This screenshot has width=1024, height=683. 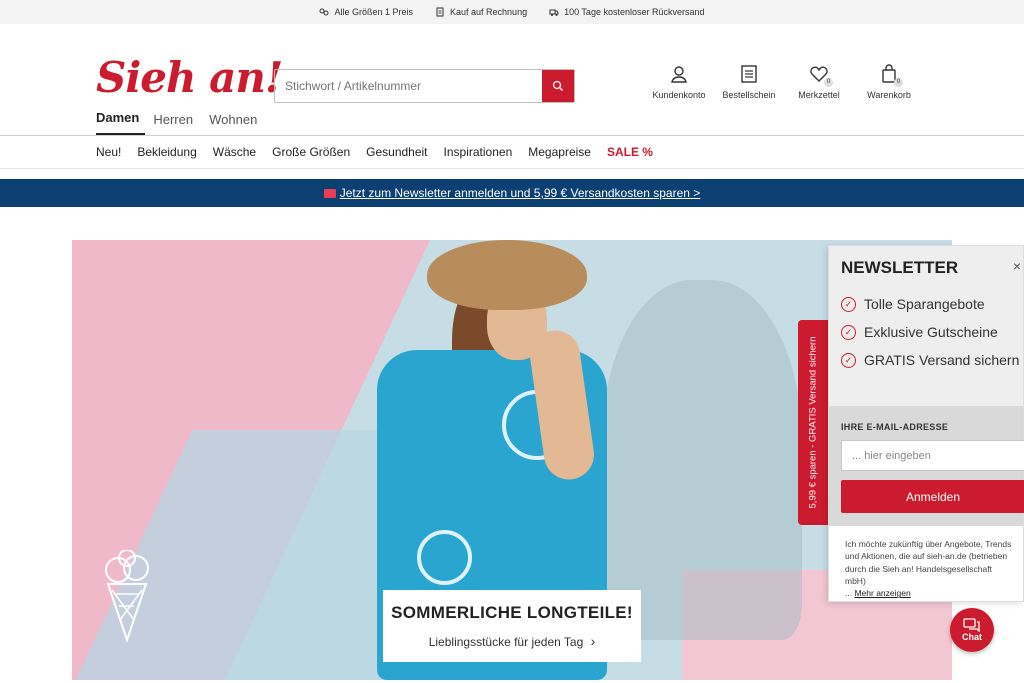 I want to click on email-field: ... hier eingeben, so click(x=932, y=455).